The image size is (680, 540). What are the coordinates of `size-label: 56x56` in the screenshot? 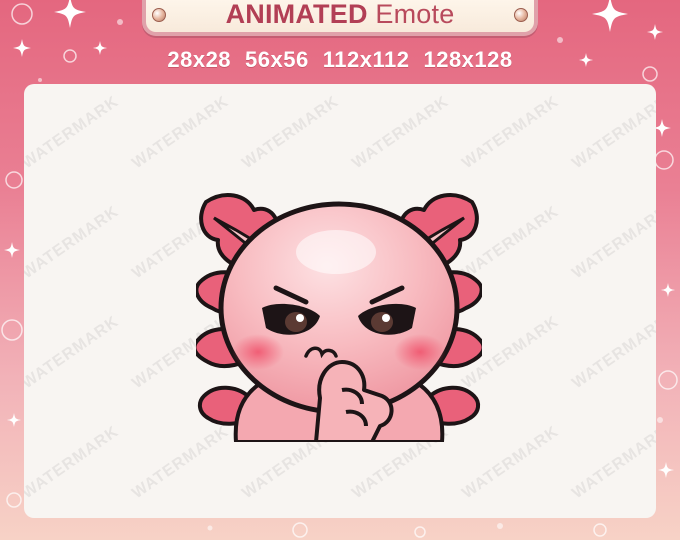 It's located at (277, 59).